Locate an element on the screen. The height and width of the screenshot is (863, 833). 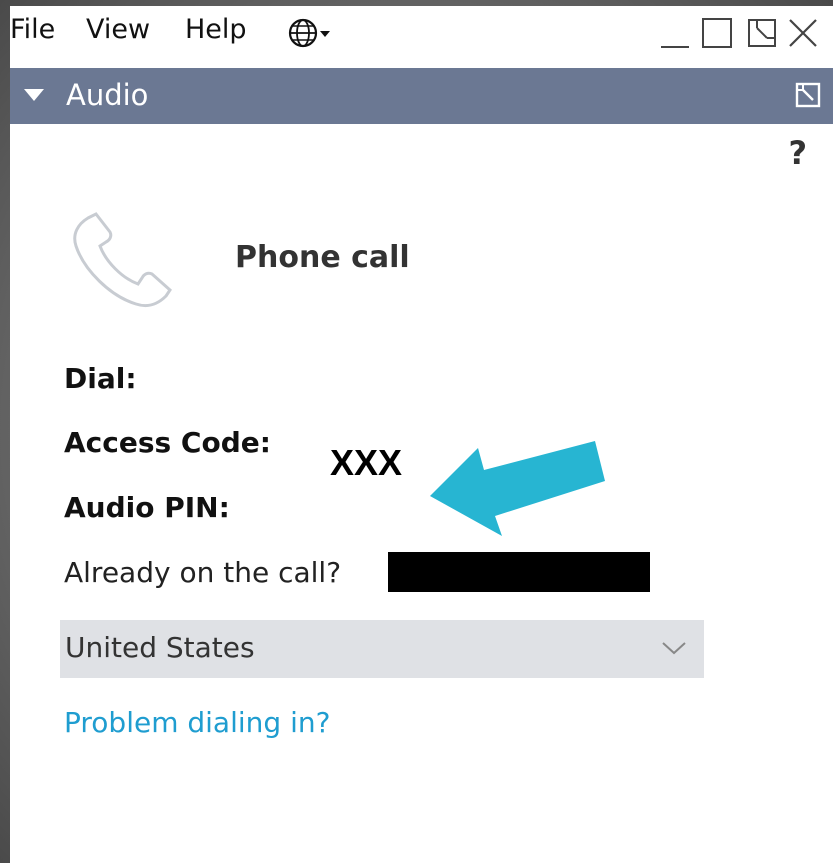
problem-dialing-link: Problem dialing in? is located at coordinates (197, 722).